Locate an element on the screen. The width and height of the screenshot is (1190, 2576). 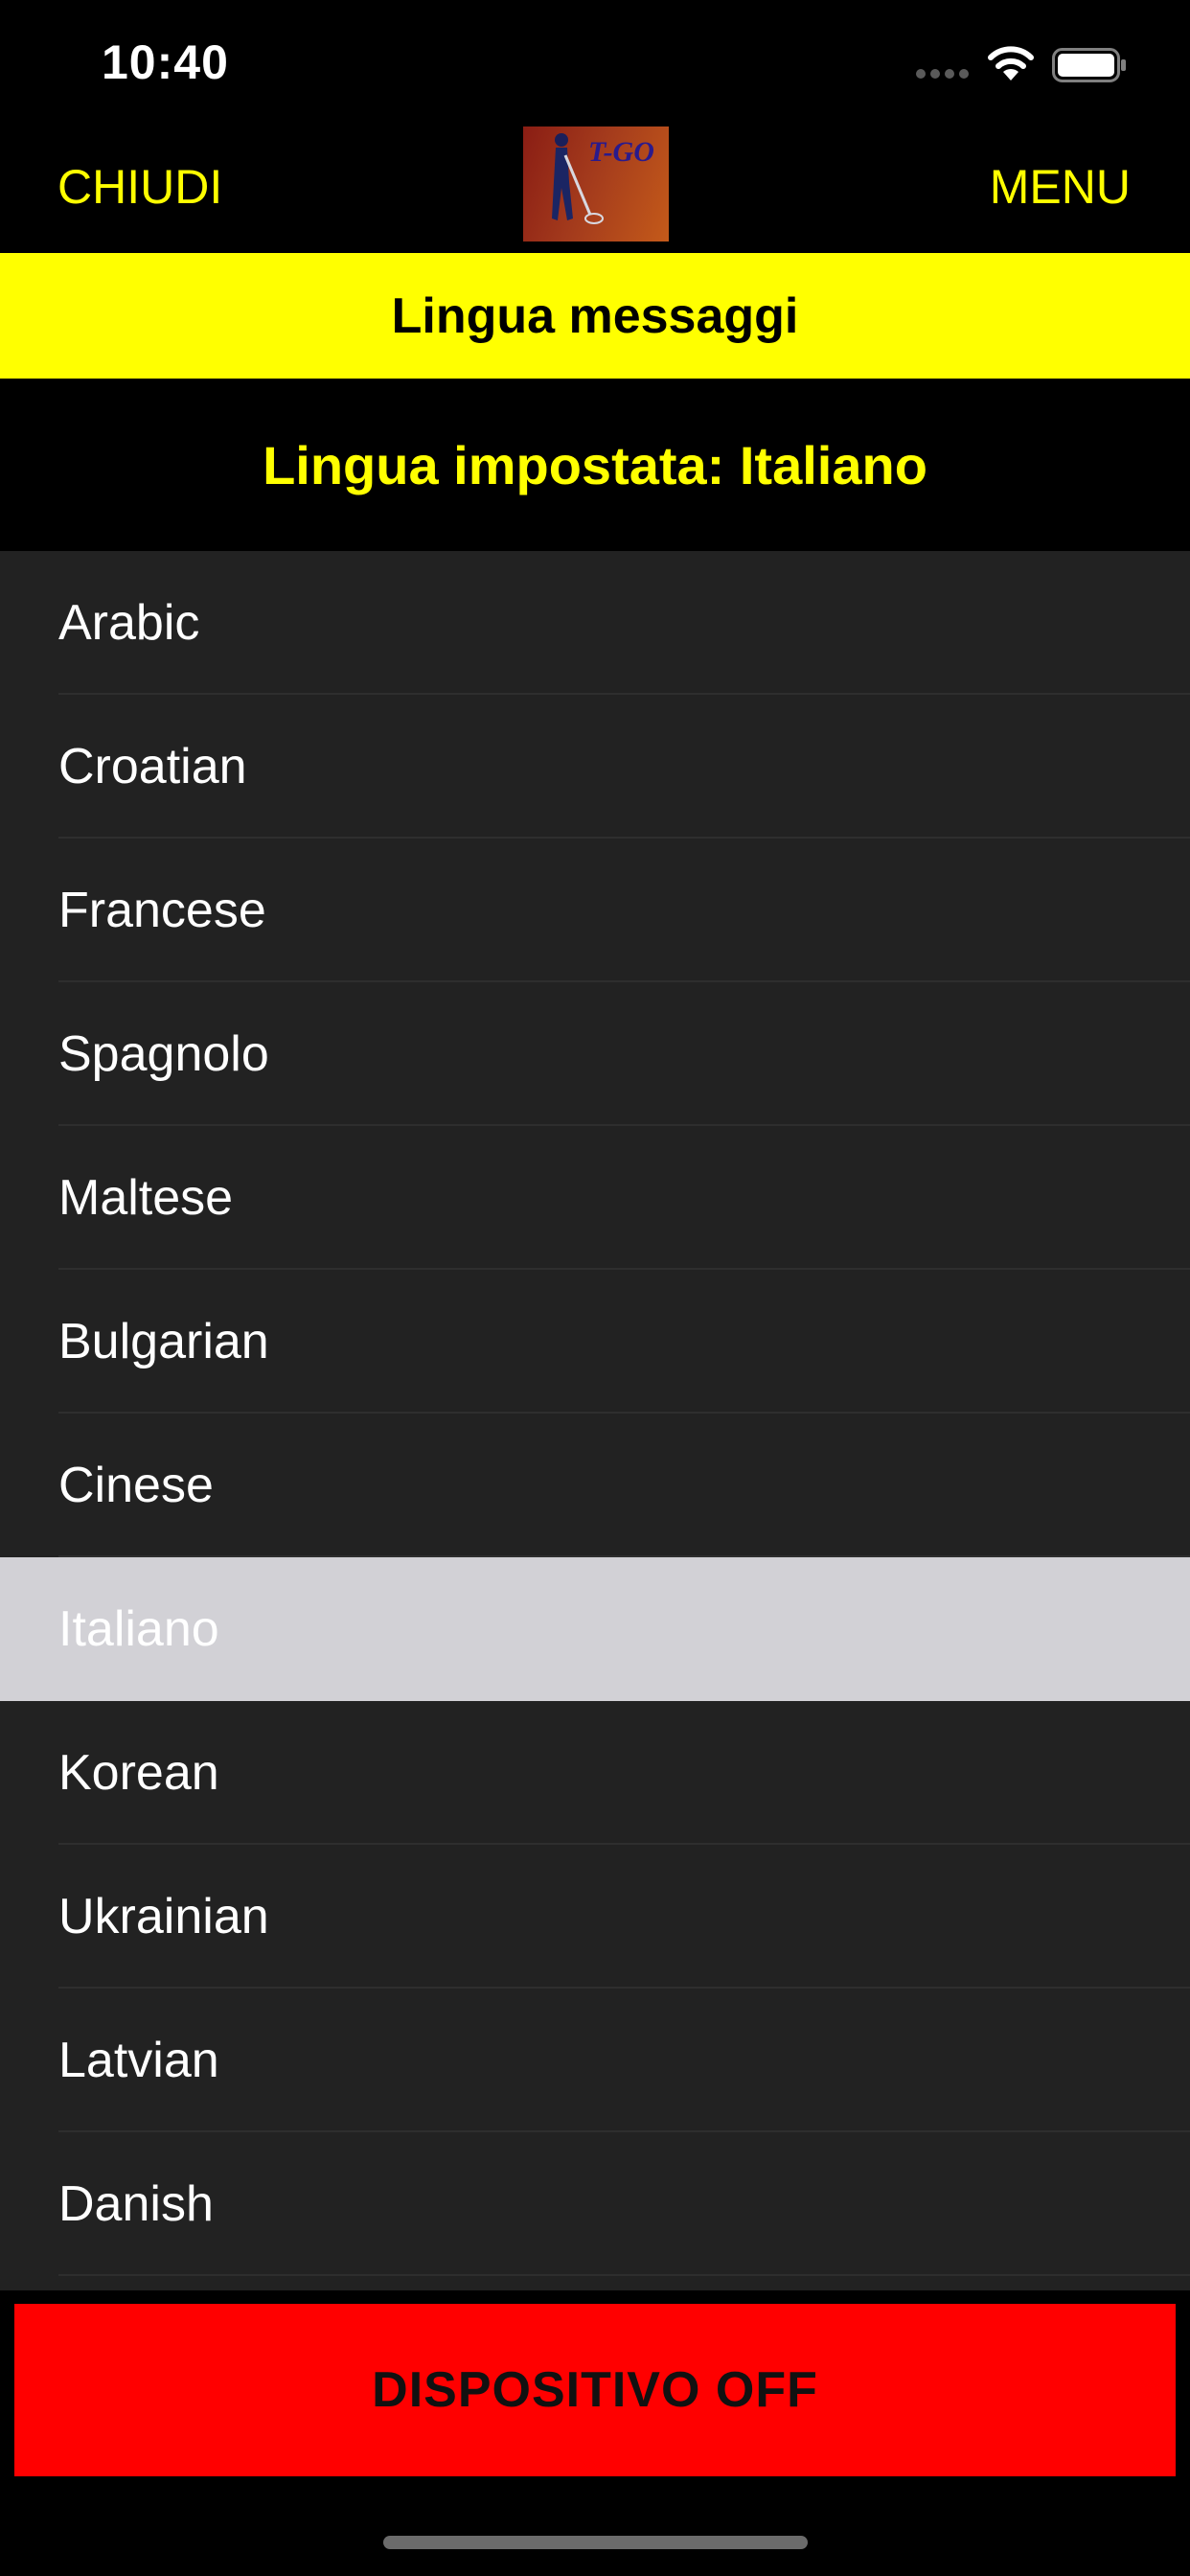
list-item: Korean is located at coordinates (595, 1773).